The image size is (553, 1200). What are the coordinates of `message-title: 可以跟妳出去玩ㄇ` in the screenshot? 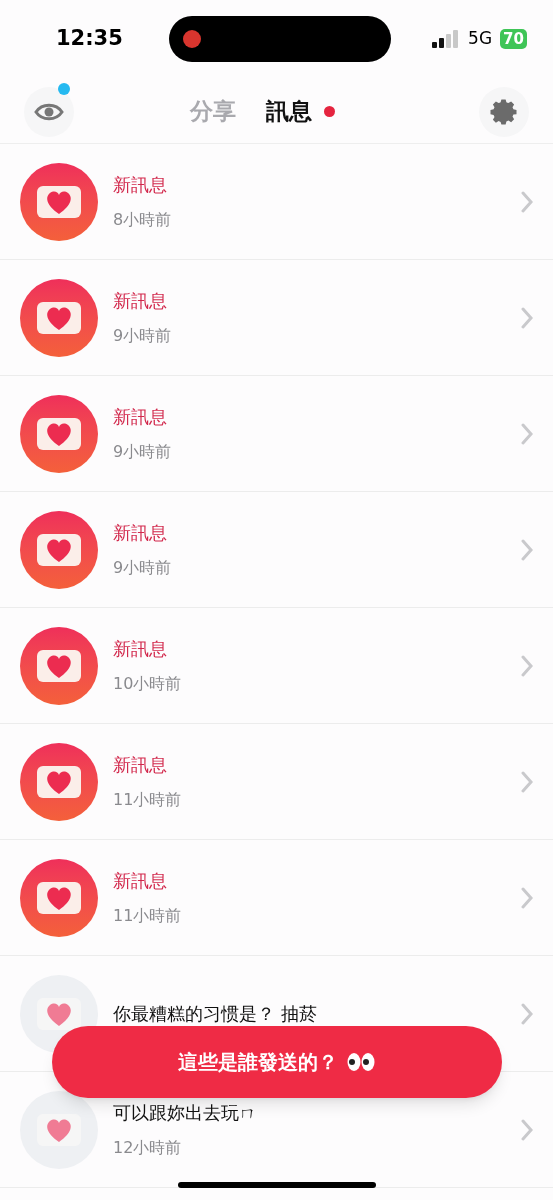 It's located at (185, 1113).